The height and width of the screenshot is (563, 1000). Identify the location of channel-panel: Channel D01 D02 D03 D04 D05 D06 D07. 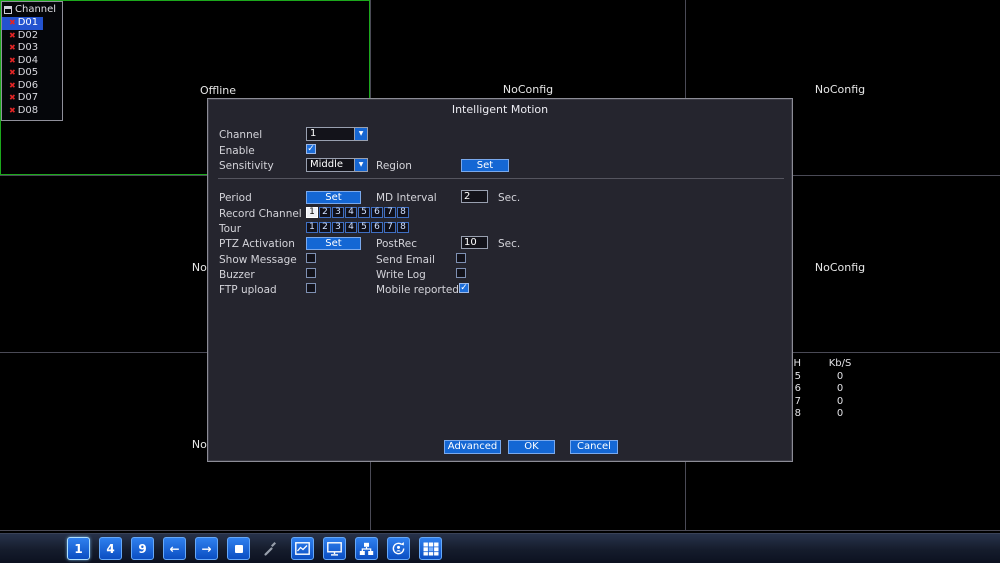
(32, 61).